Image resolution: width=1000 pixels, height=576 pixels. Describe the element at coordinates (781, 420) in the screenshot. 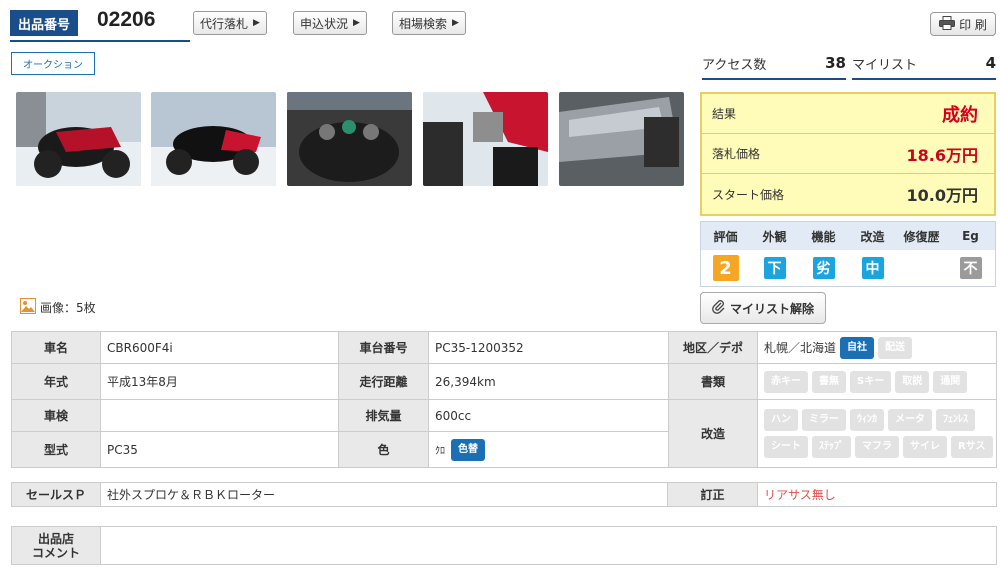

I see `modification-tag: ハン` at that location.